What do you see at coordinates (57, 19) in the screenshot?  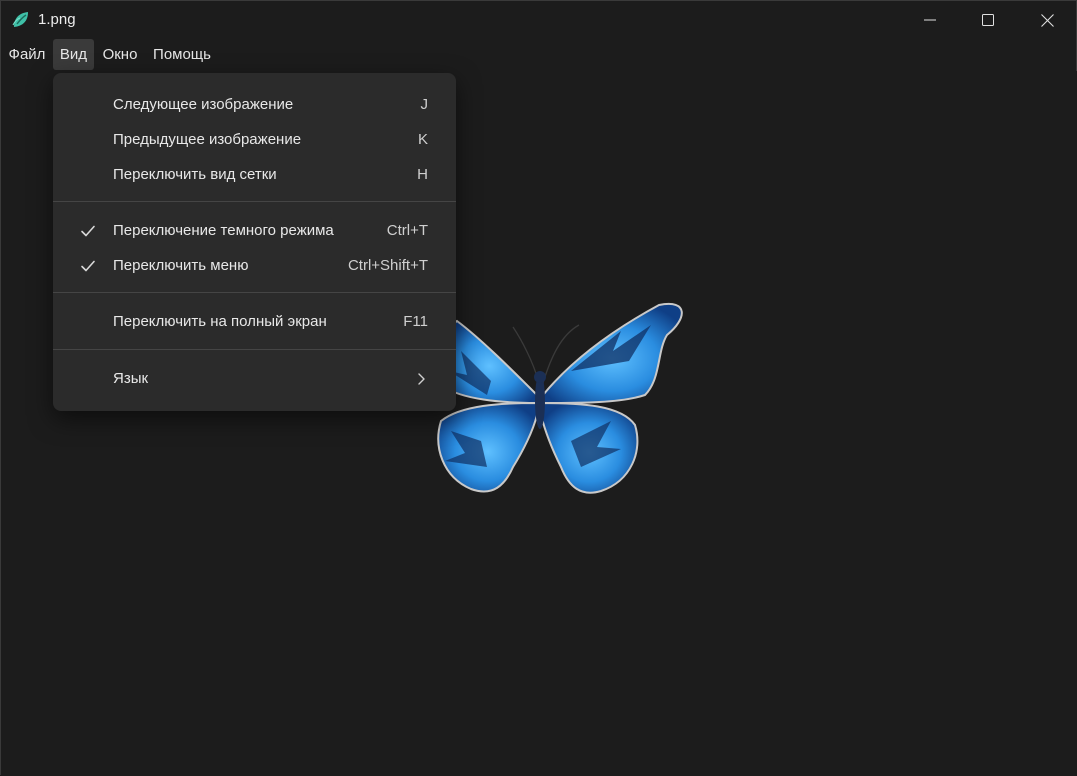 I see `window-title: 1.png` at bounding box center [57, 19].